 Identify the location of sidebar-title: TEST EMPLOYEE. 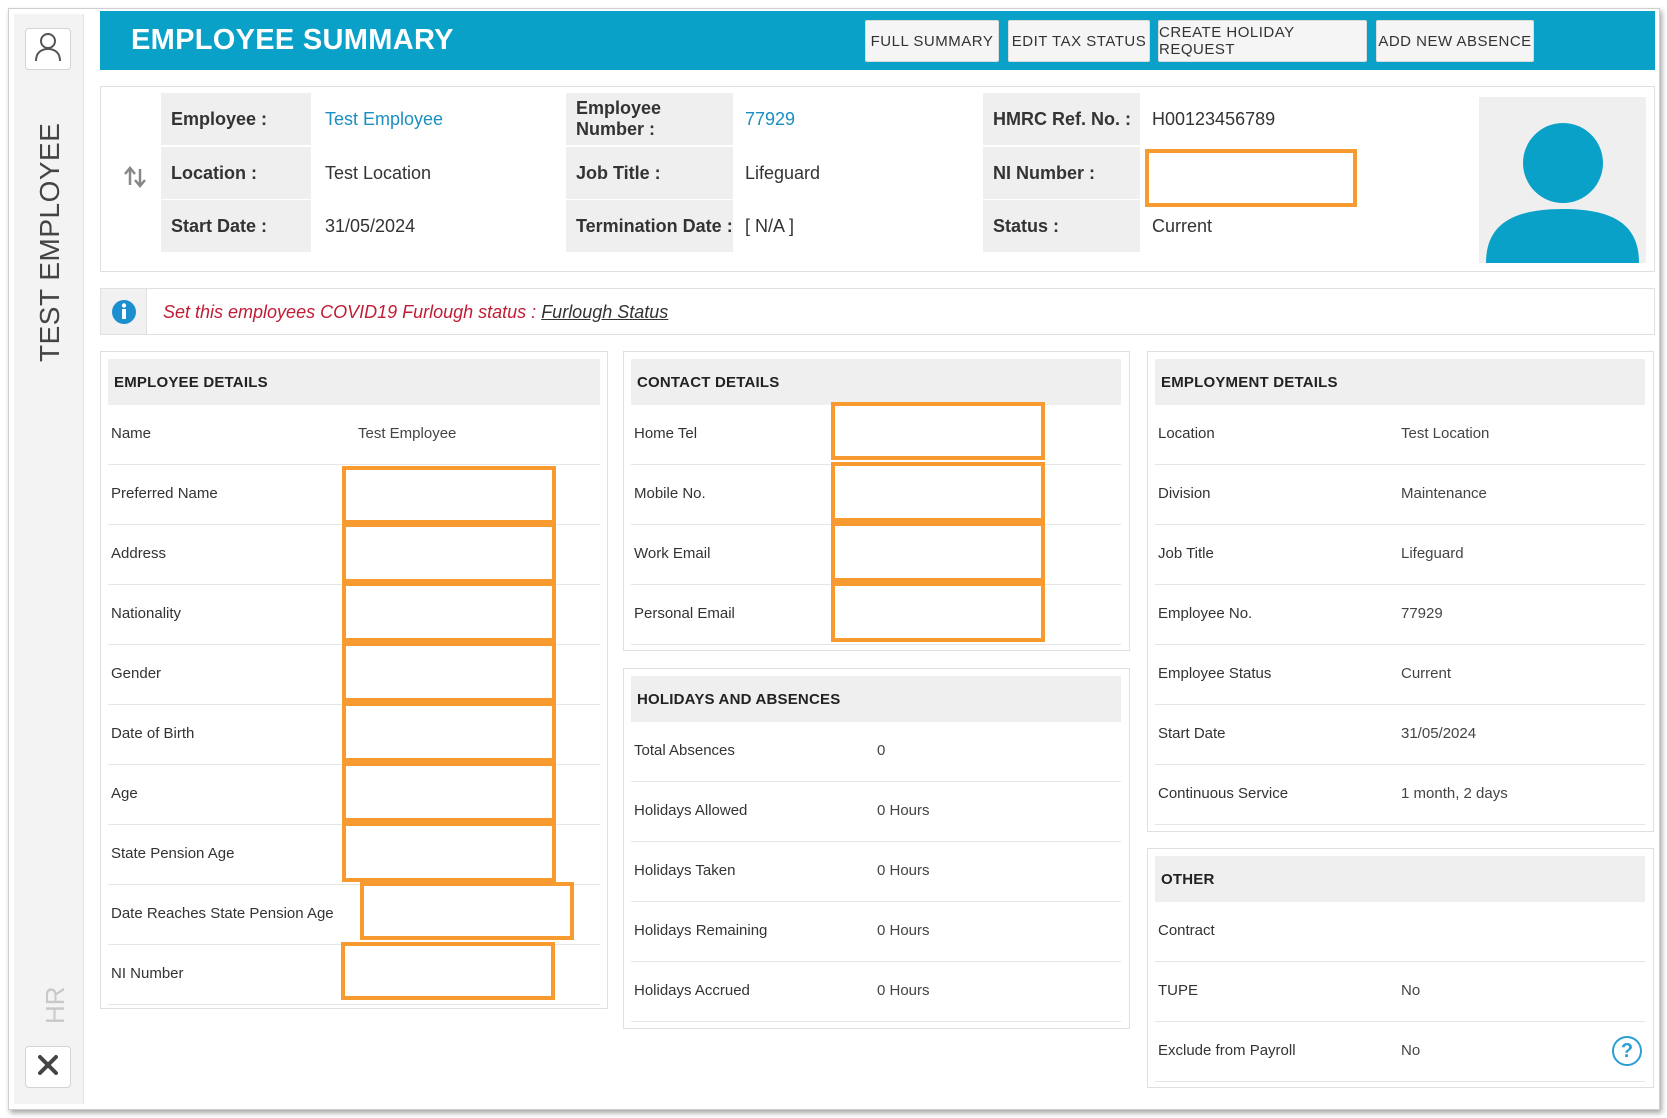
(49, 242).